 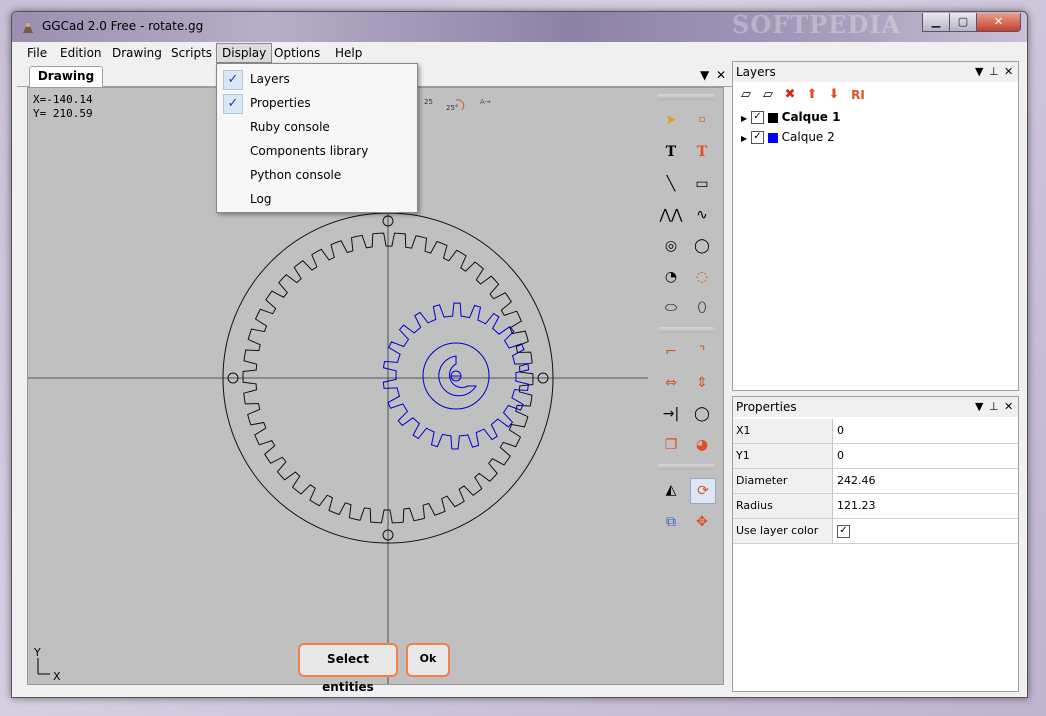 I want to click on arc-tool-icon: ◔, so click(x=671, y=277).